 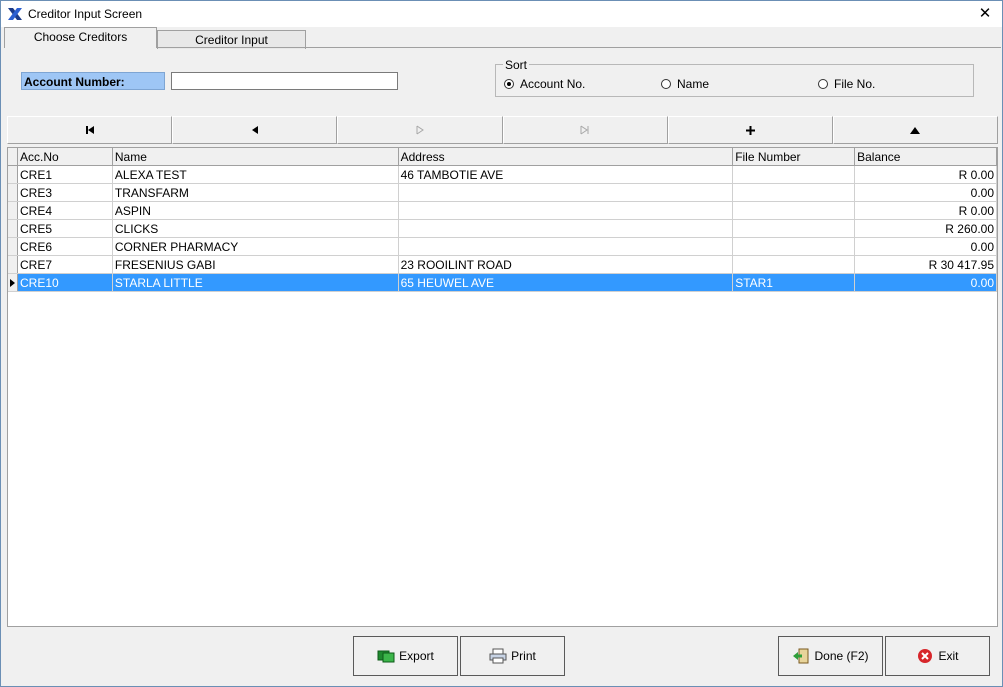 I want to click on table-row: CRE6 CORNER PHARMACY 0.00, so click(x=502, y=246).